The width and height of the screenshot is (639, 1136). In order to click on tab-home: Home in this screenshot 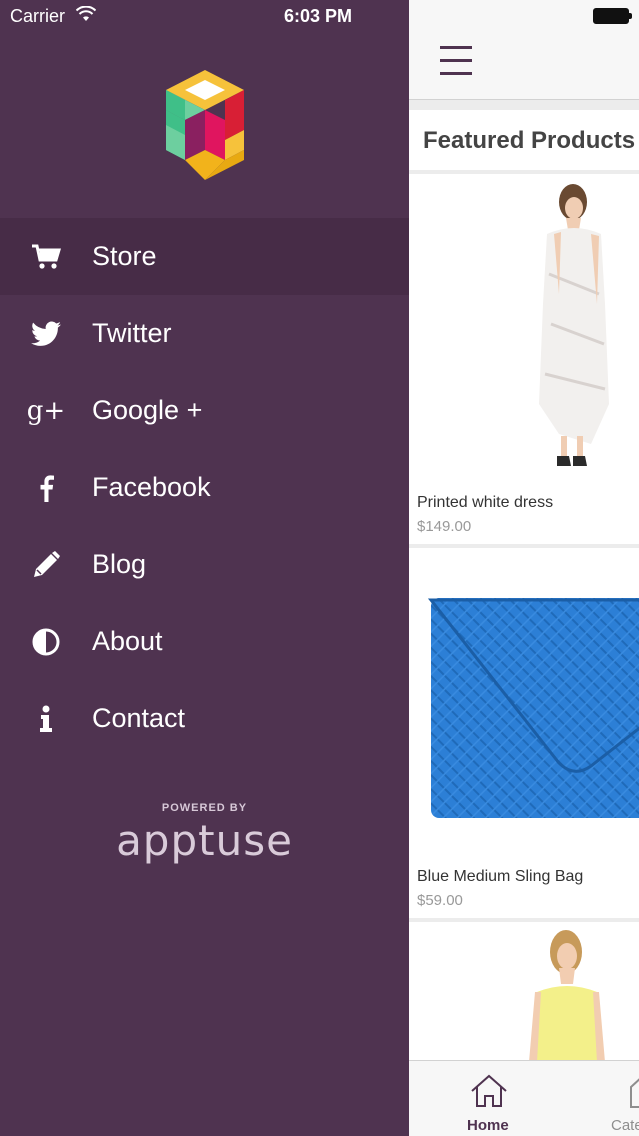, I will do `click(489, 1098)`.